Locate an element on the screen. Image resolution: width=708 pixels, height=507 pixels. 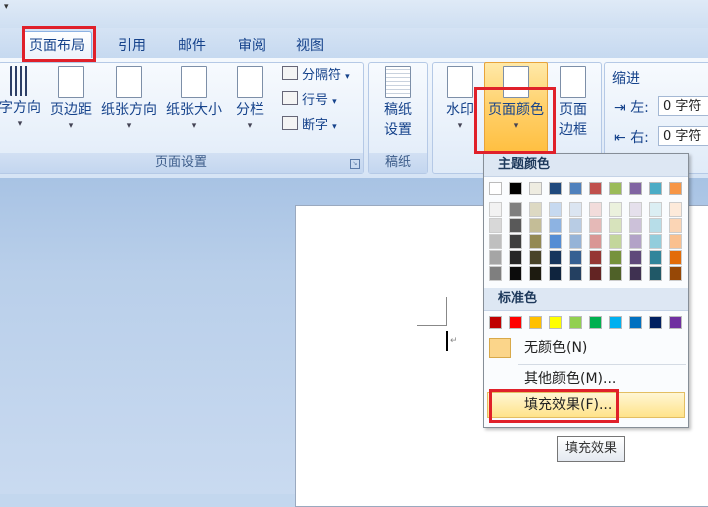
size-label: 纸张大小 is located at coordinates (194, 110).